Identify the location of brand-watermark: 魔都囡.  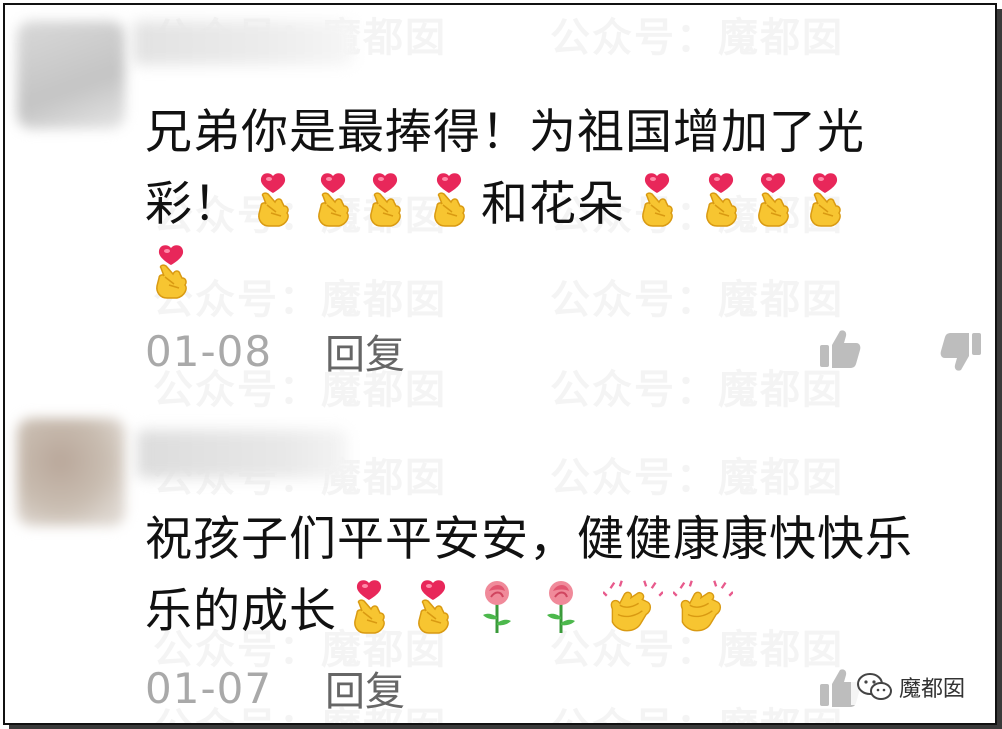
(910, 687).